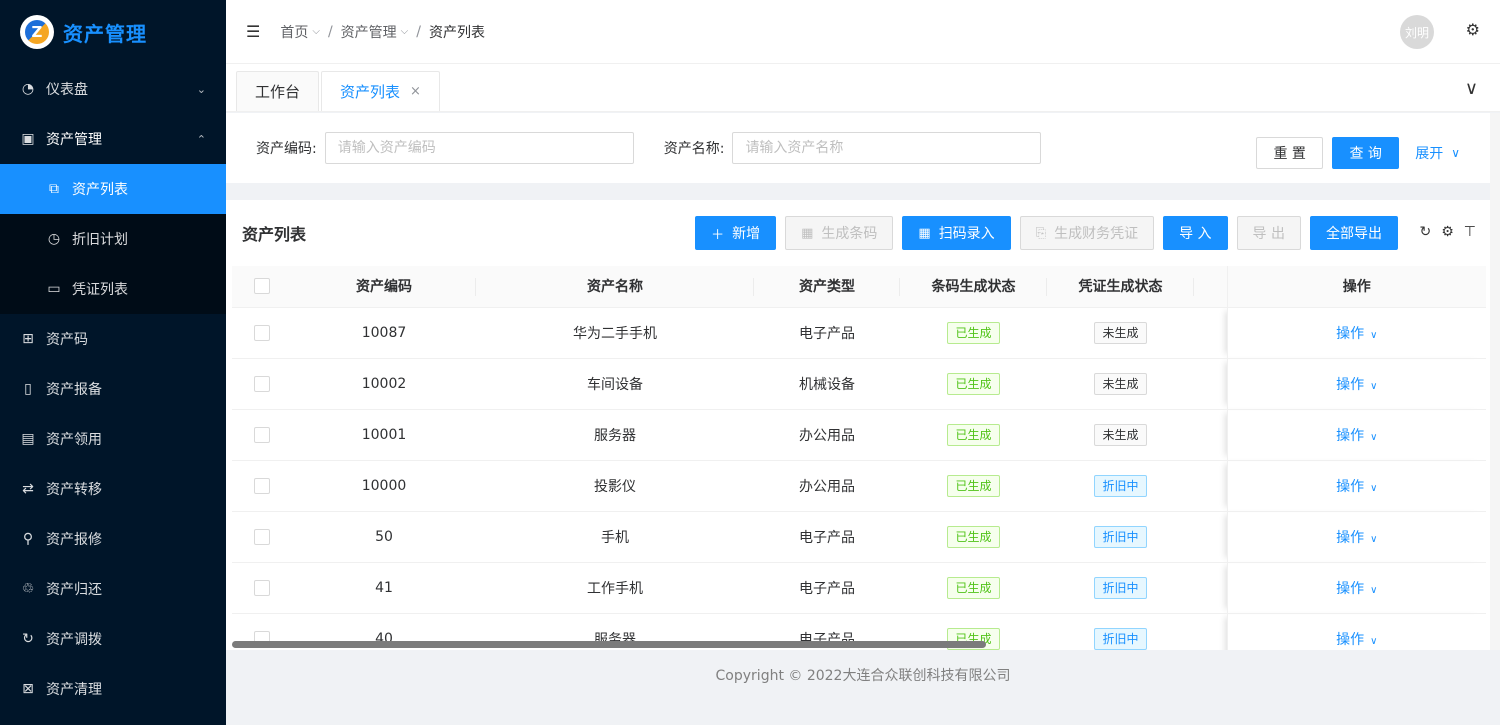 The image size is (1500, 725). I want to click on asset-code-input, so click(479, 148).